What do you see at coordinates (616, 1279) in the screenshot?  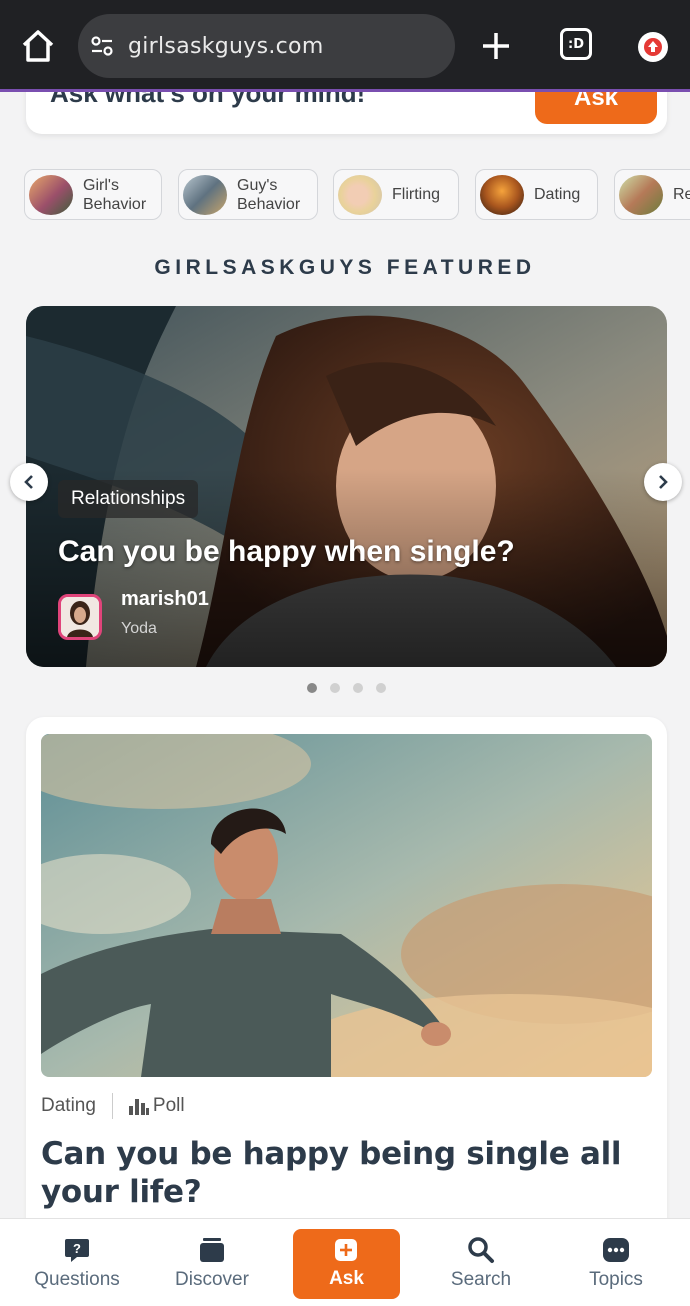 I see `nav-topics-label: Topics` at bounding box center [616, 1279].